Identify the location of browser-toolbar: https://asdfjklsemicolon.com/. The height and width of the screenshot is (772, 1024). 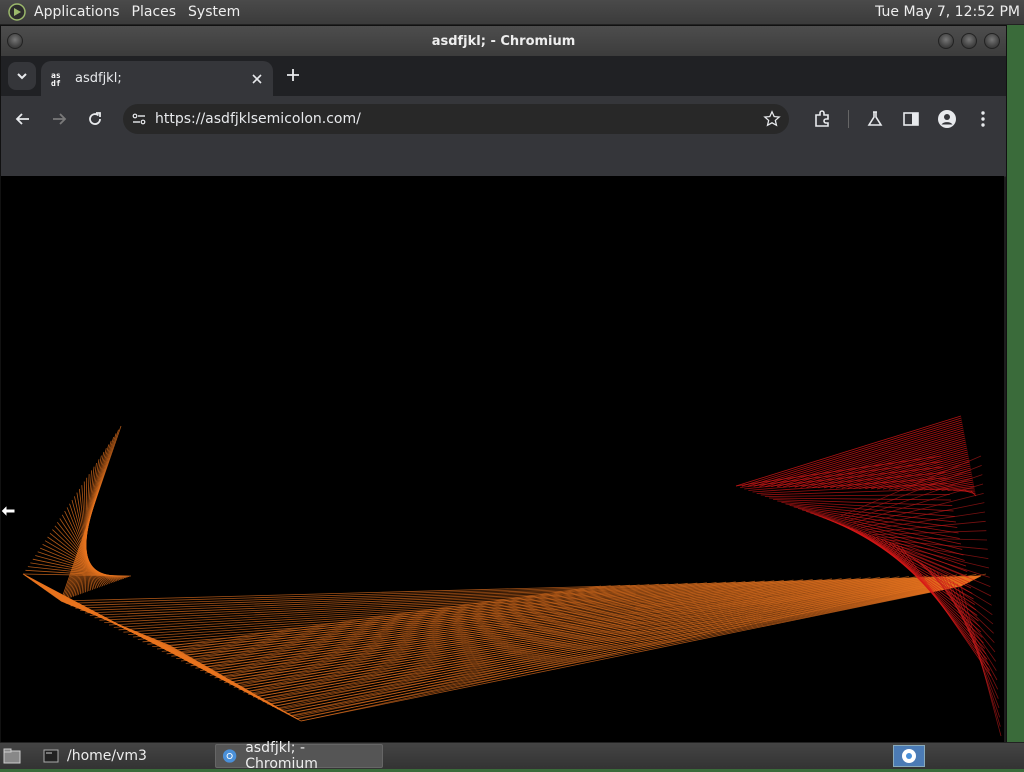
(503, 118).